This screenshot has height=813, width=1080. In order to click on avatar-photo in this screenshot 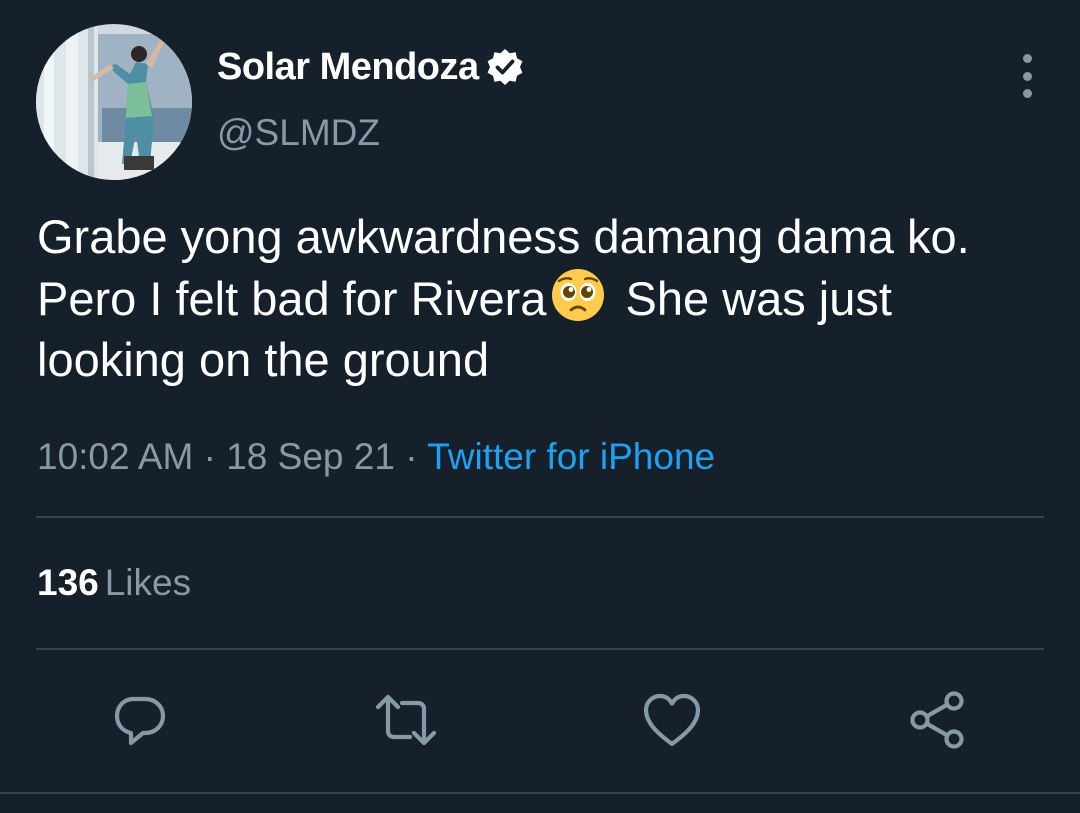, I will do `click(114, 102)`.